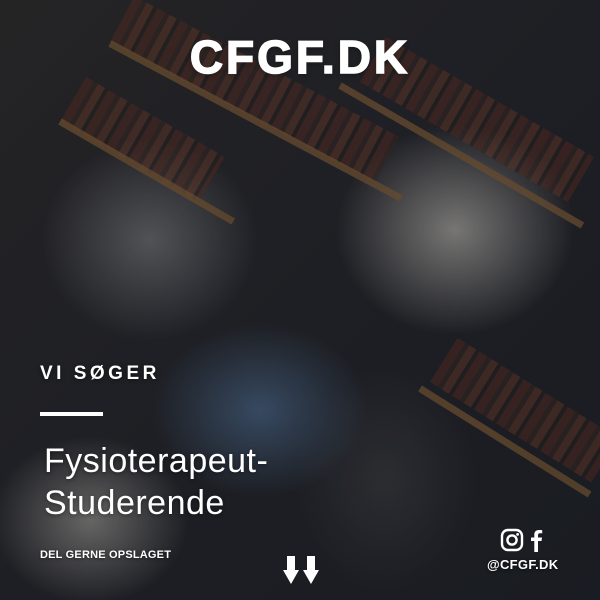  Describe the element at coordinates (134, 503) in the screenshot. I see `headline-line-2: Studerende` at that location.